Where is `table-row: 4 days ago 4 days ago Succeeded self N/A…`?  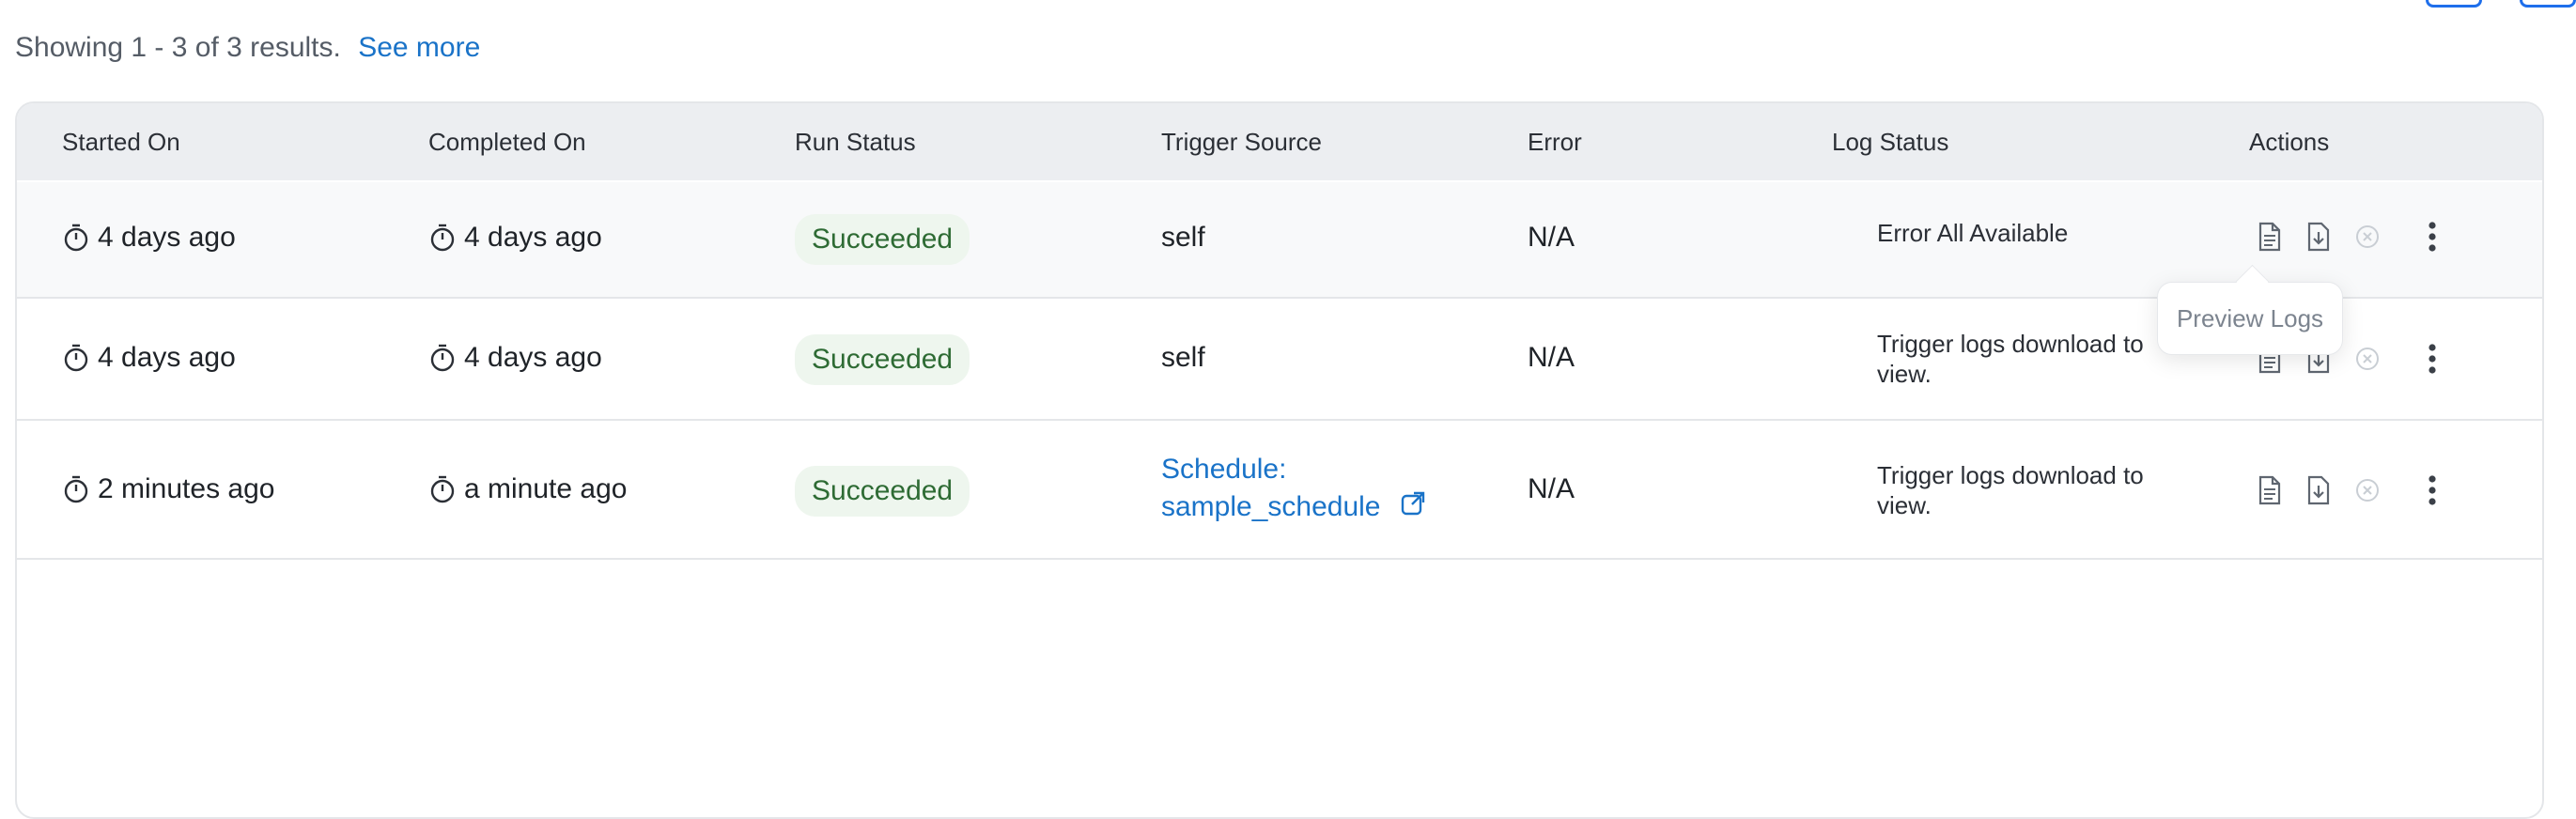 table-row: 4 days ago 4 days ago Succeeded self N/A… is located at coordinates (1279, 240).